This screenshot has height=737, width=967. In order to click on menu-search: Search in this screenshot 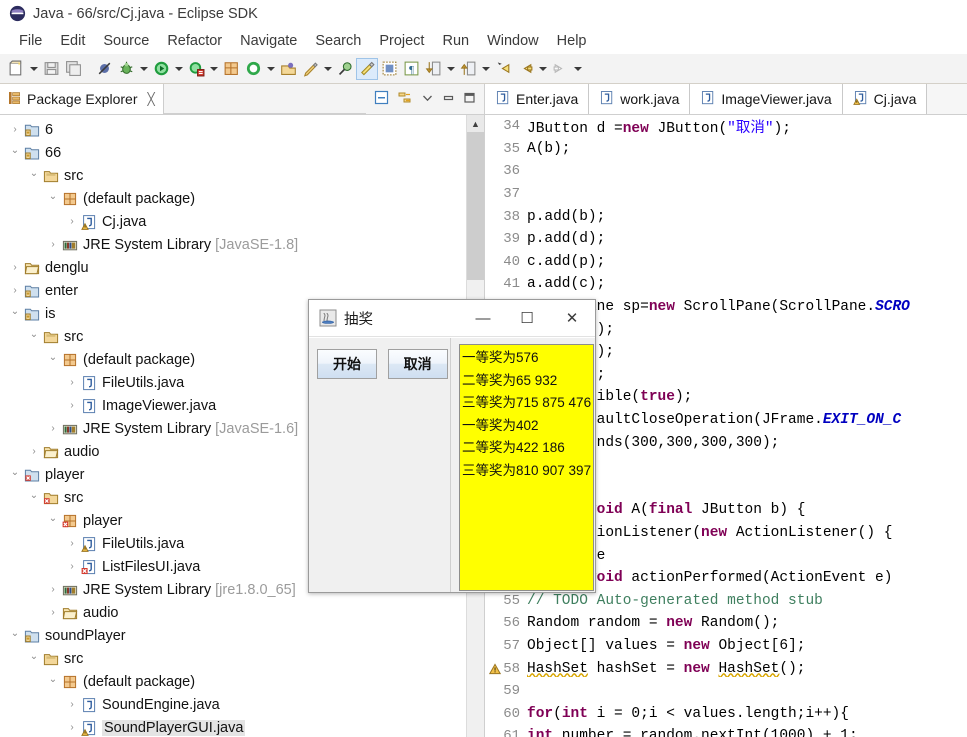, I will do `click(338, 41)`.